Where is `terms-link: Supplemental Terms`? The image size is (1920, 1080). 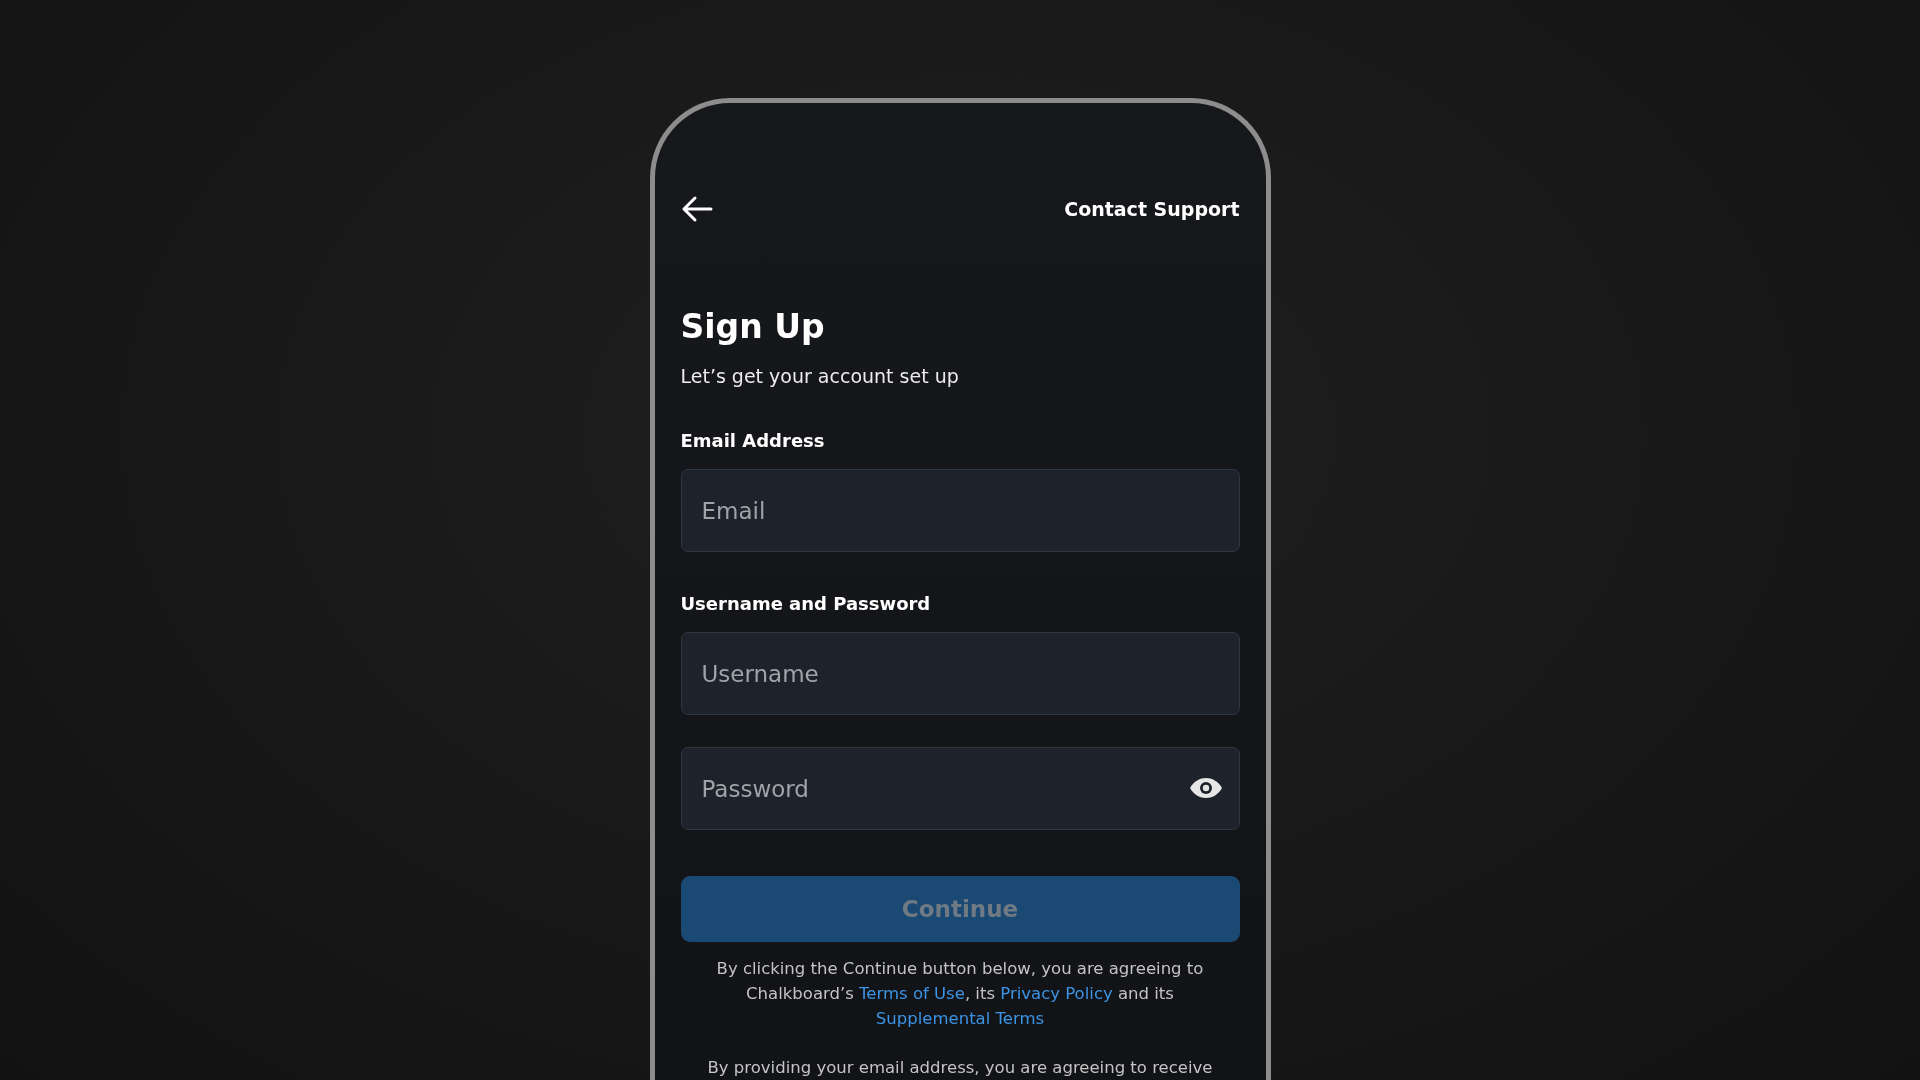 terms-link: Supplemental Terms is located at coordinates (960, 1018).